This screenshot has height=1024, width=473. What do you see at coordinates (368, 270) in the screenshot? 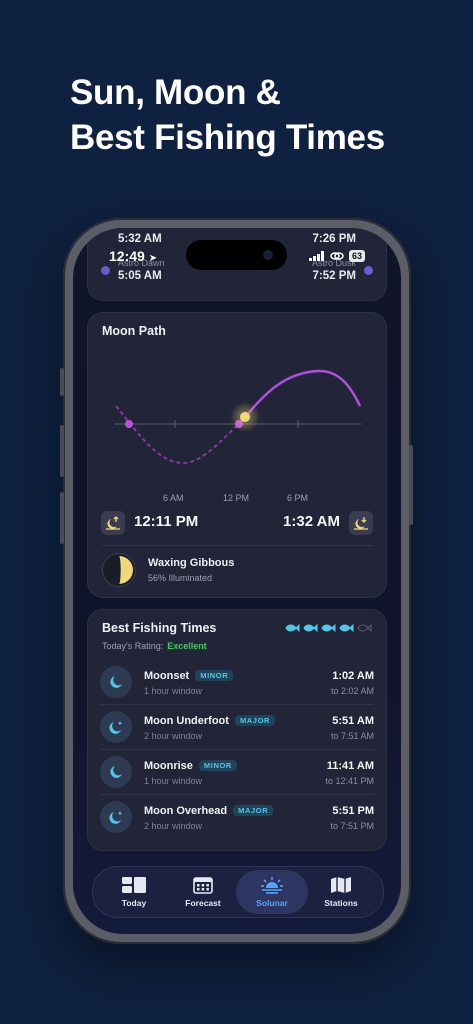
I see `dusk-marker` at bounding box center [368, 270].